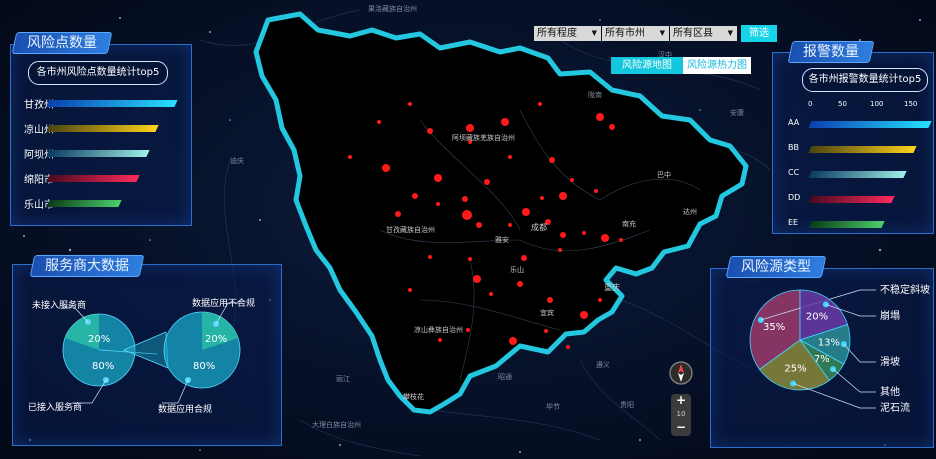  I want to click on zoom-level: 10, so click(681, 414).